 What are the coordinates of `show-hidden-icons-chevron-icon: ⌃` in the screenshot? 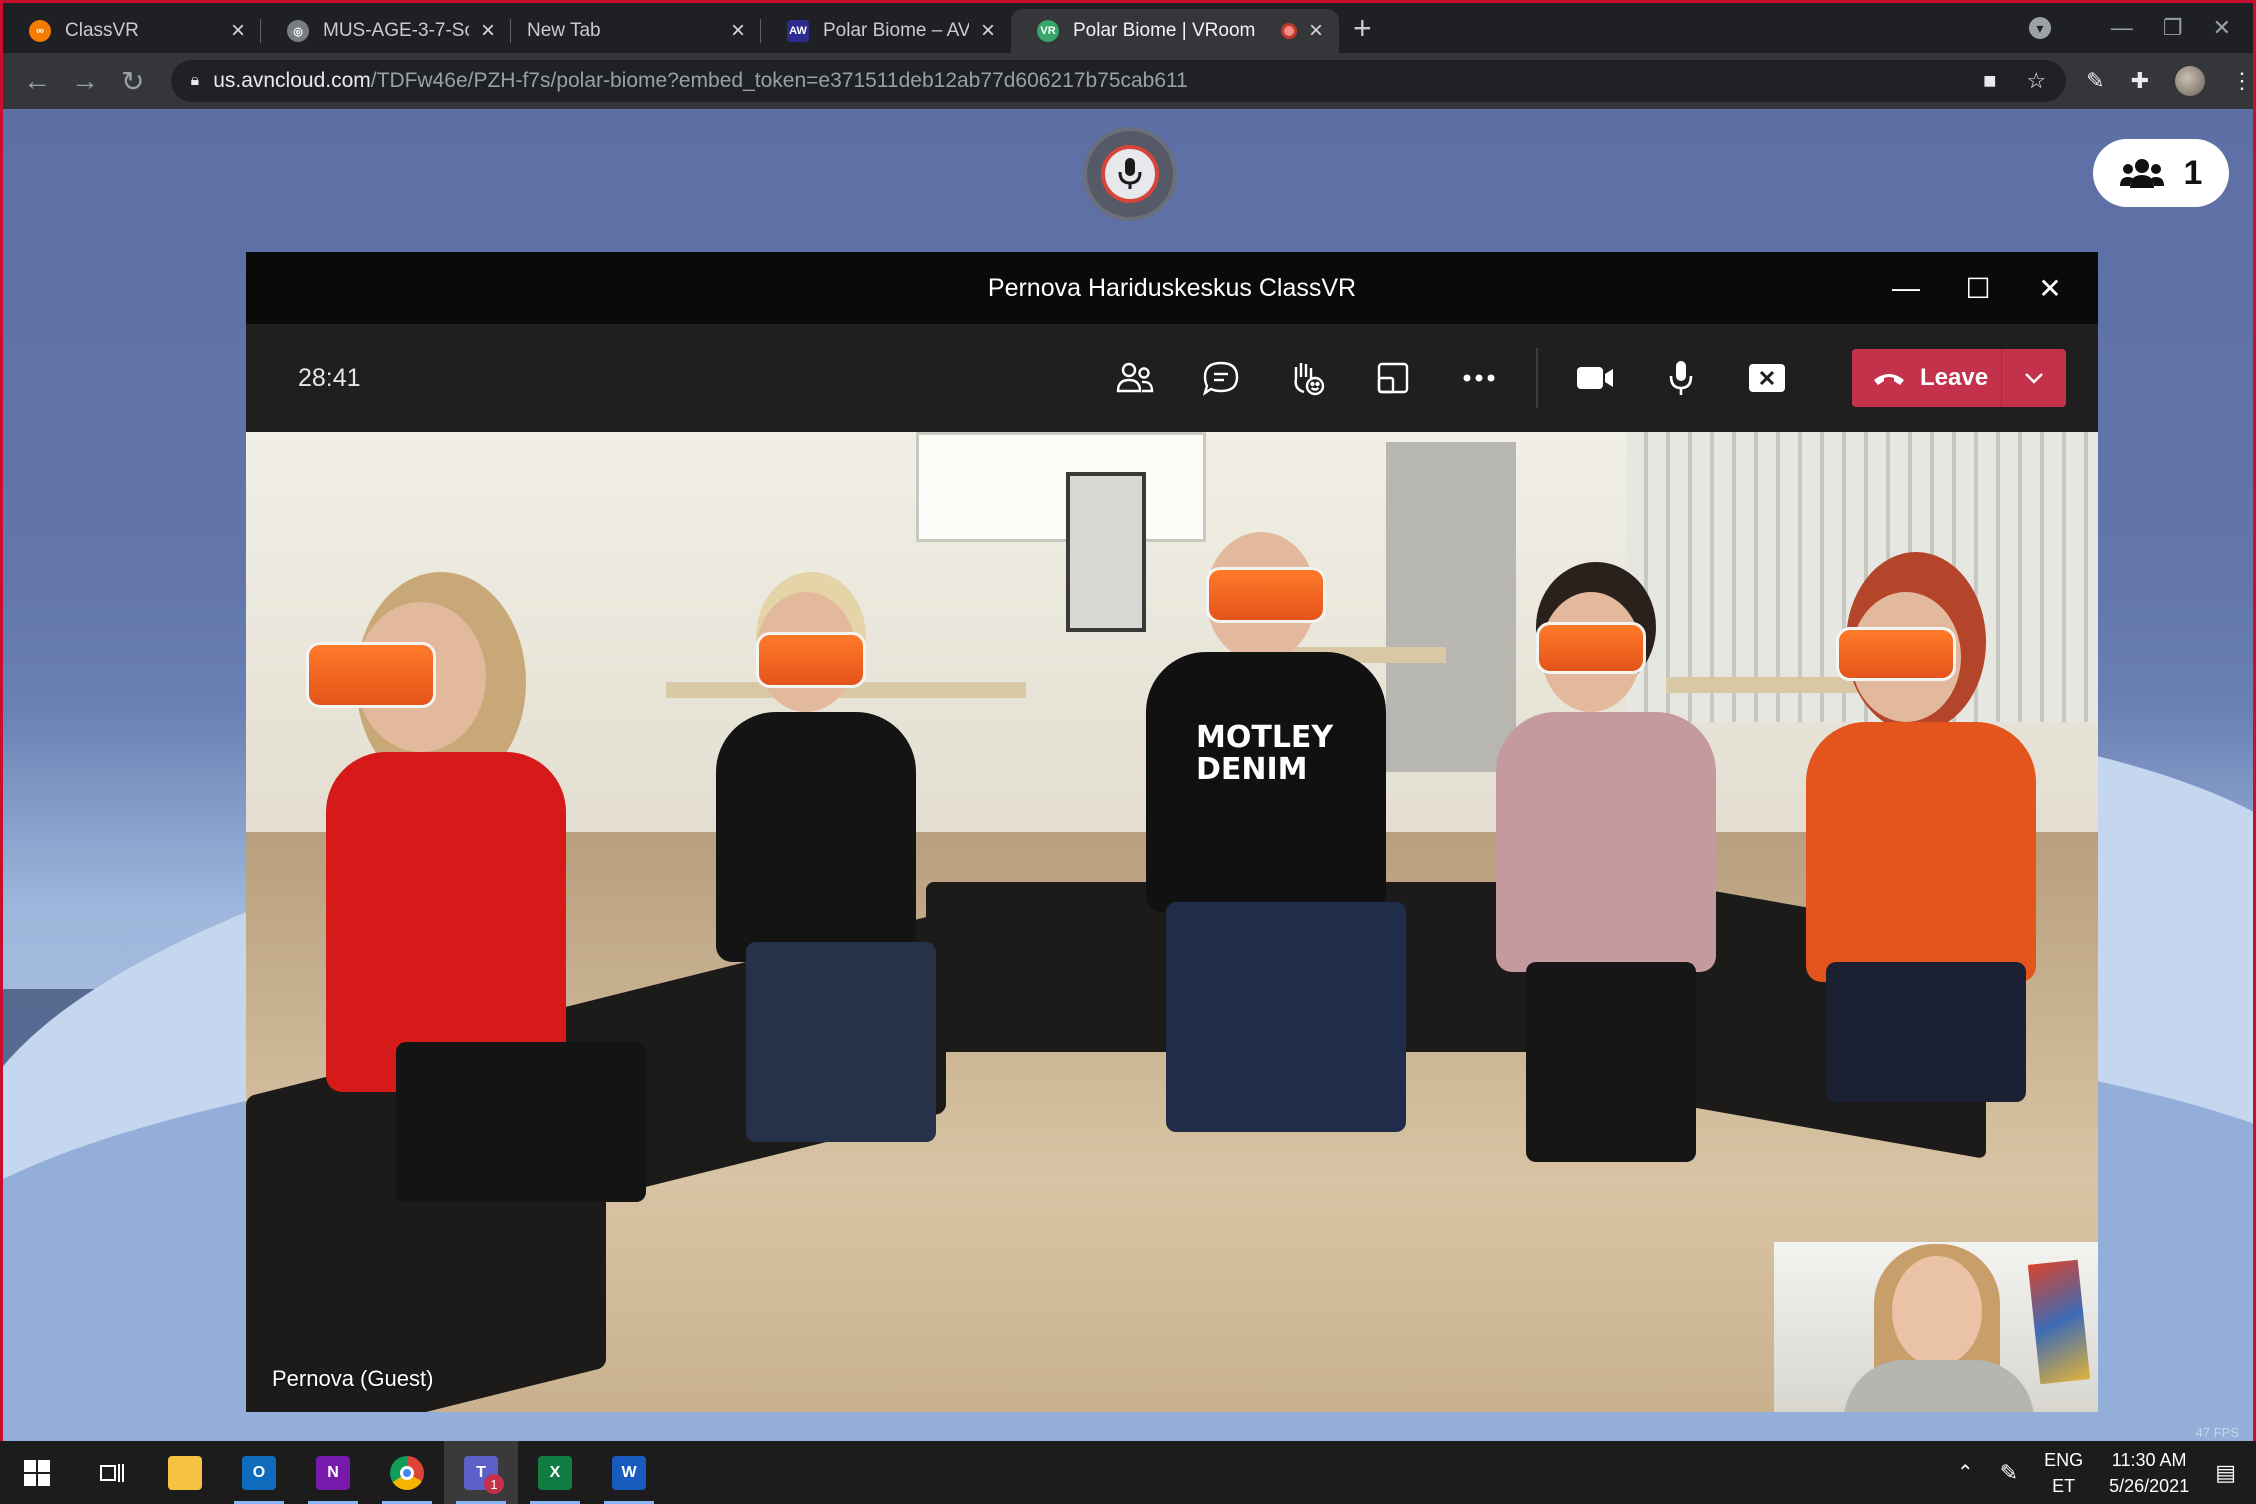 It's located at (1965, 1472).